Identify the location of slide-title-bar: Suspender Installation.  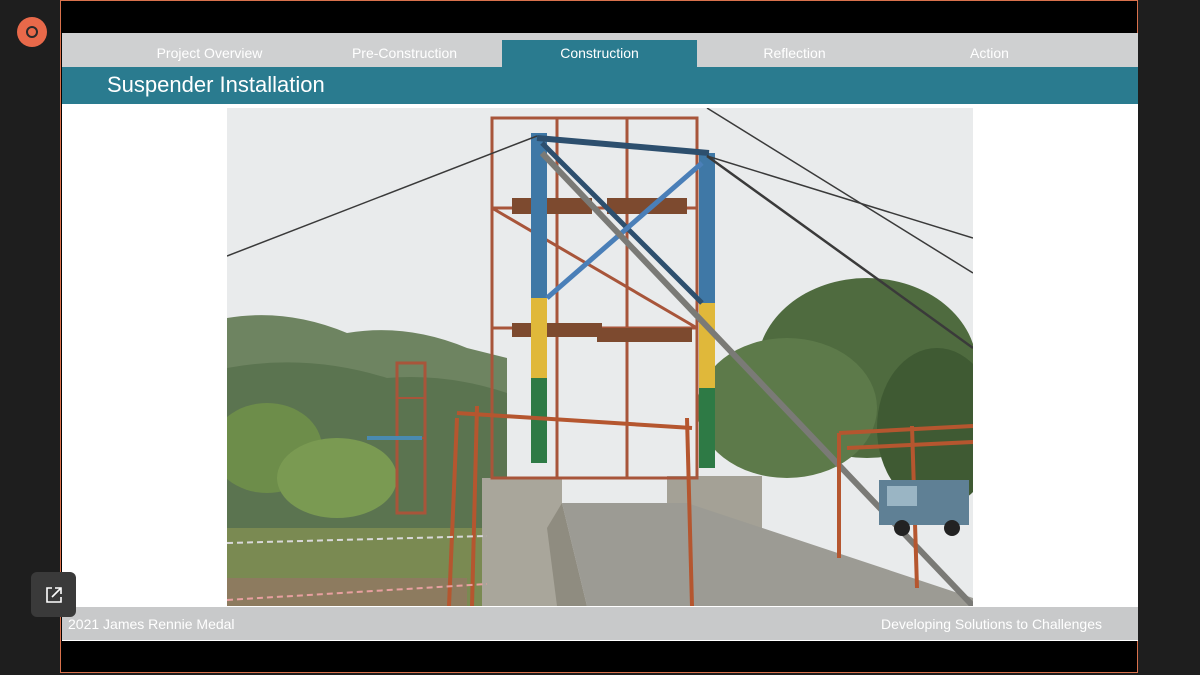
(600, 85).